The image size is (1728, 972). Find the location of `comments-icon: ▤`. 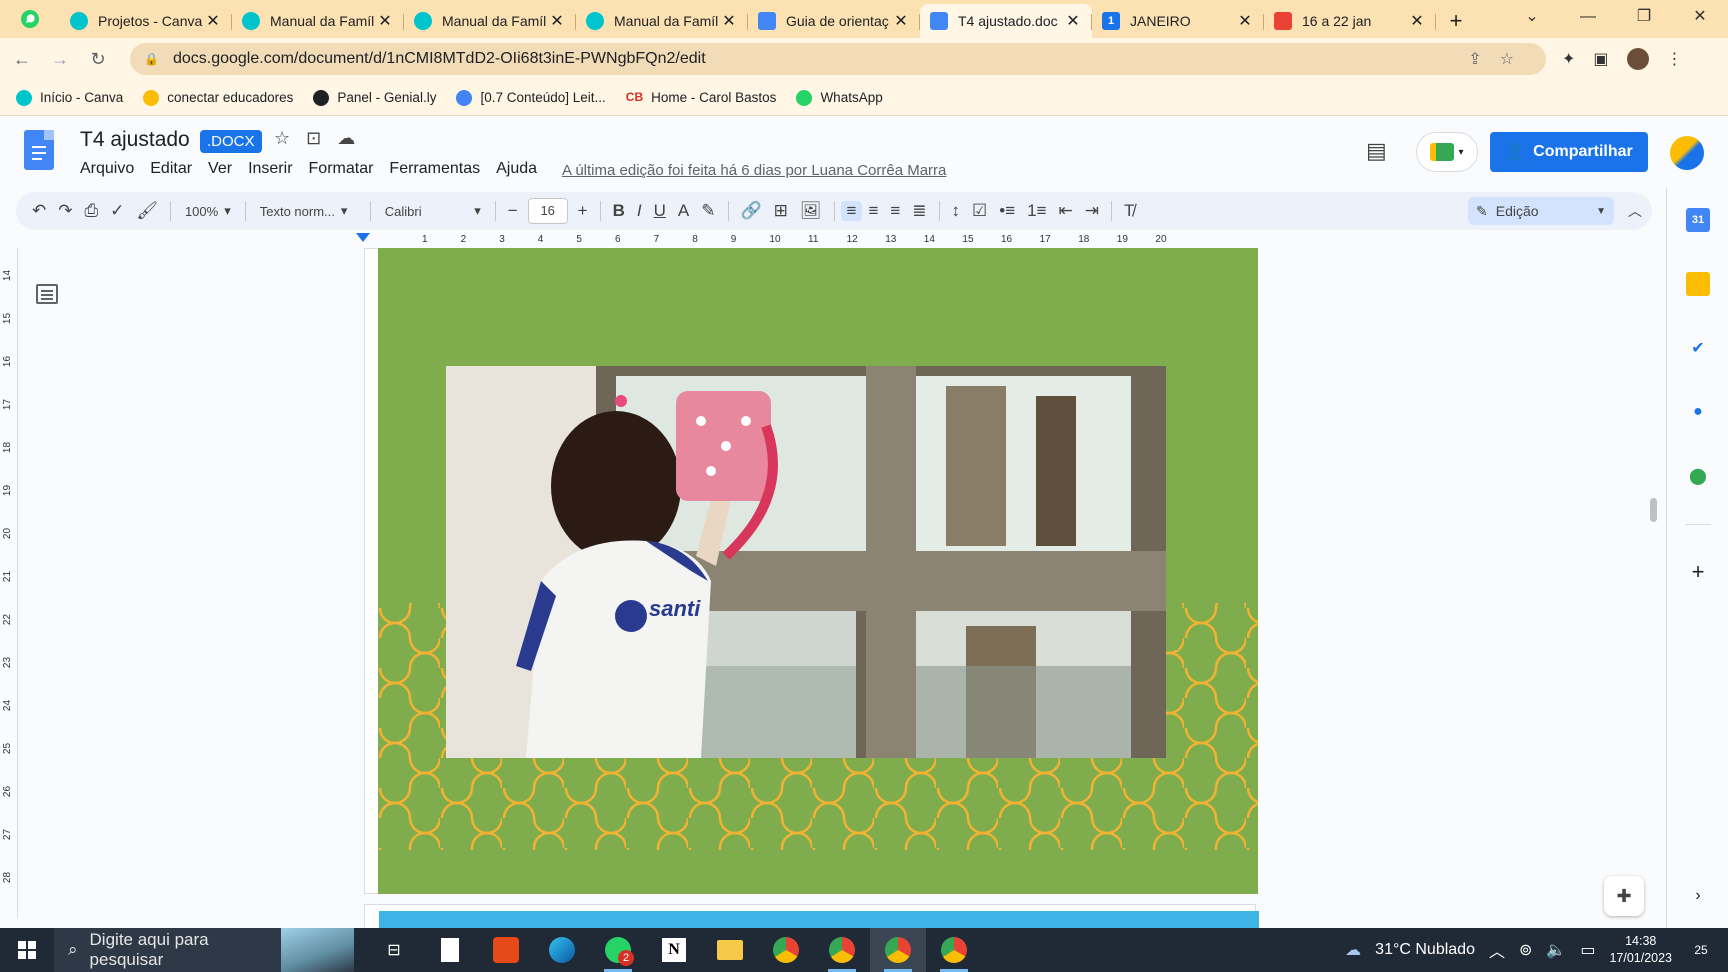

comments-icon: ▤ is located at coordinates (1376, 151).